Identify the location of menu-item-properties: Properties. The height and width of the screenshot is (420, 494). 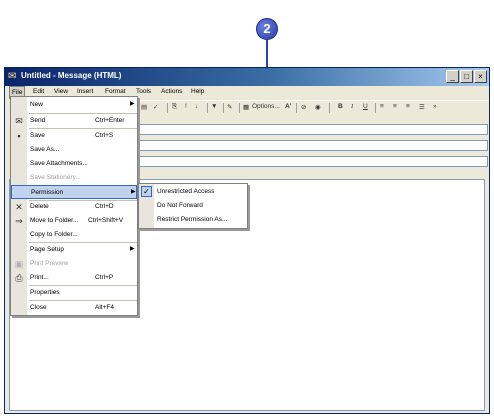
(74, 293).